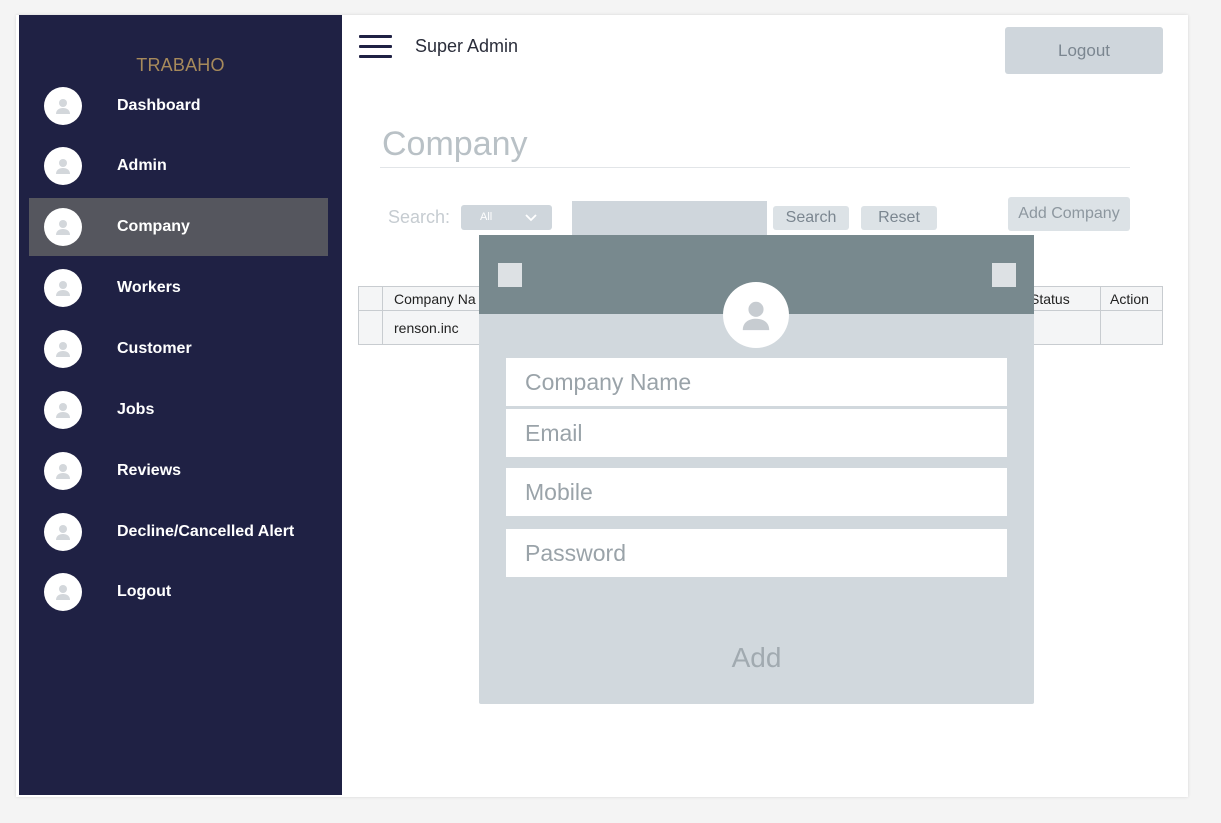 This screenshot has height=823, width=1221. I want to click on chevron-down-icon, so click(531, 219).